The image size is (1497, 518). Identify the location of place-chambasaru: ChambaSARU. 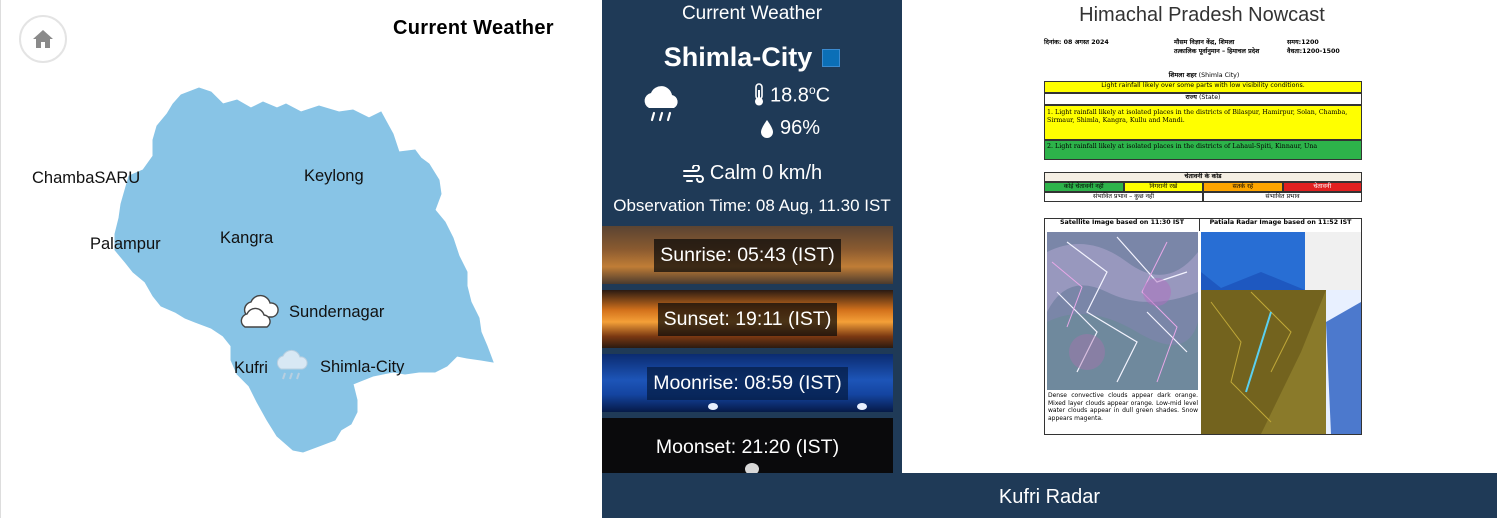
(86, 178).